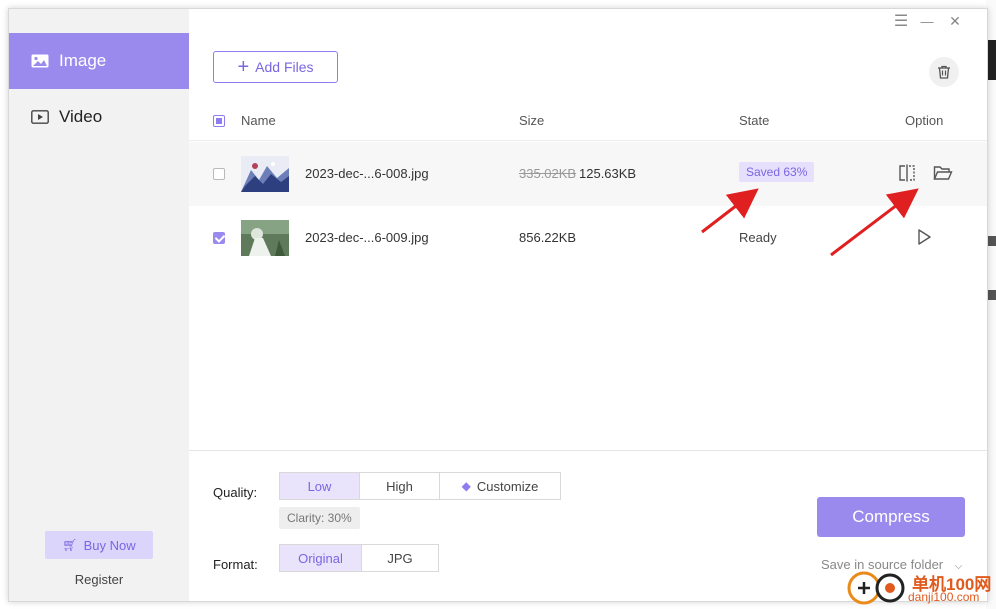 Image resolution: width=996 pixels, height=609 pixels. What do you see at coordinates (924, 238) in the screenshot?
I see `play-icon` at bounding box center [924, 238].